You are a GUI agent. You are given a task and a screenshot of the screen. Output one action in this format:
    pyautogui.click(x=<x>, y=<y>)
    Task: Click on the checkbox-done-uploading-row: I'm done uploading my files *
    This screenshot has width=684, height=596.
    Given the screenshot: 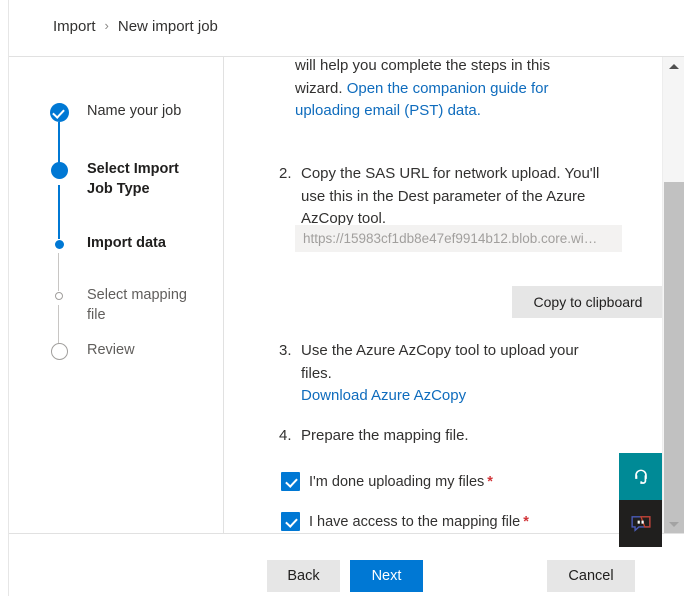 What is the action you would take?
    pyautogui.click(x=387, y=481)
    